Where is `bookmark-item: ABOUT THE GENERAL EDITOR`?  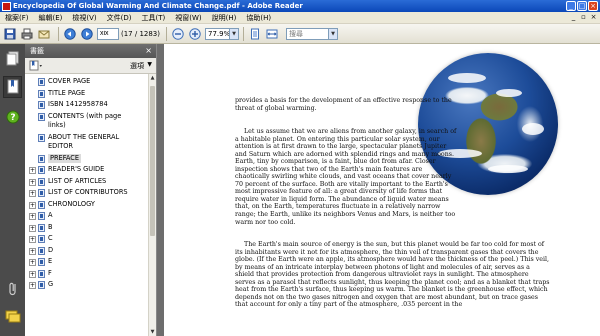
bookmark-item: ABOUT THE GENERAL EDITOR is located at coordinates (87, 143).